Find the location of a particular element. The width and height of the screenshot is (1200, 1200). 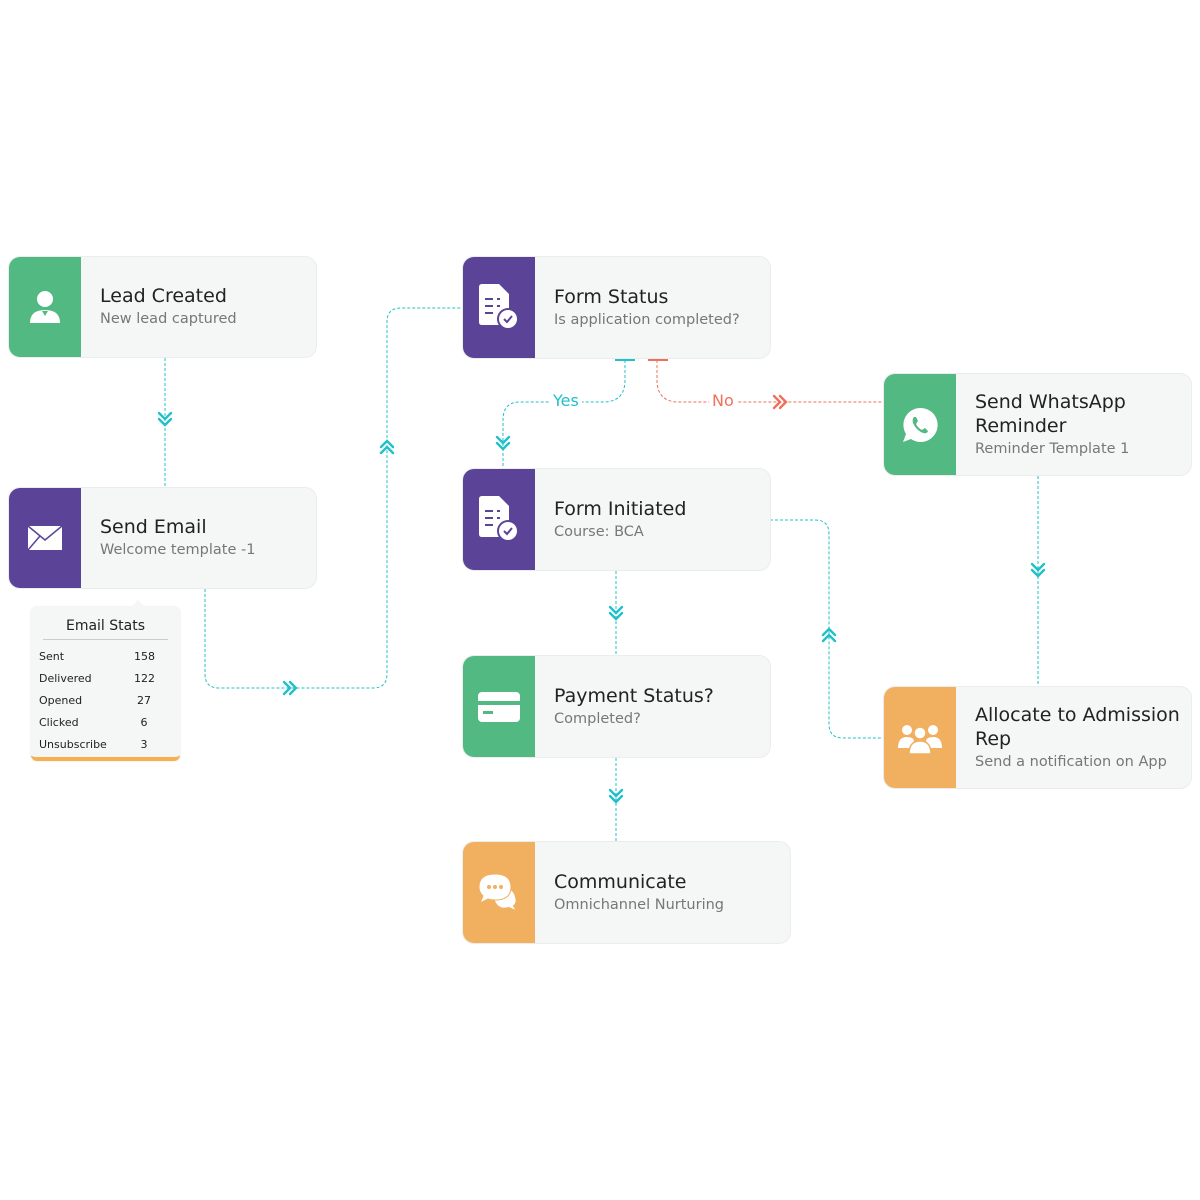

chat-bubbles-icon is located at coordinates (499, 892).